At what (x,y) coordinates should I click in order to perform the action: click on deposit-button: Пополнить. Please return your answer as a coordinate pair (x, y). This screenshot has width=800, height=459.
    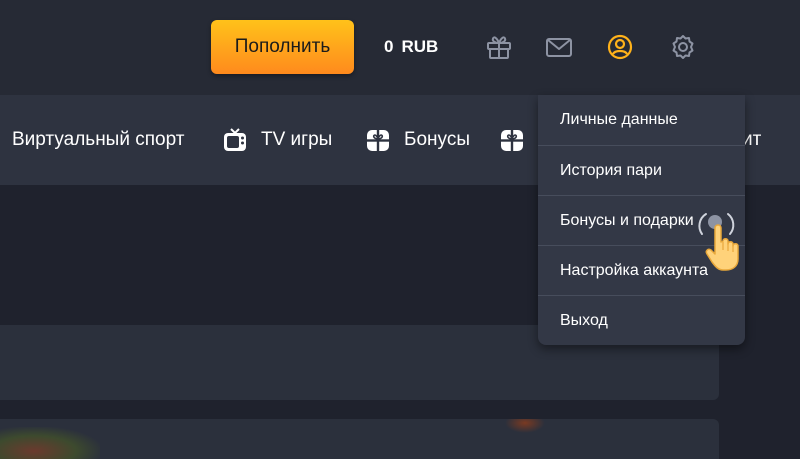
    Looking at the image, I should click on (282, 47).